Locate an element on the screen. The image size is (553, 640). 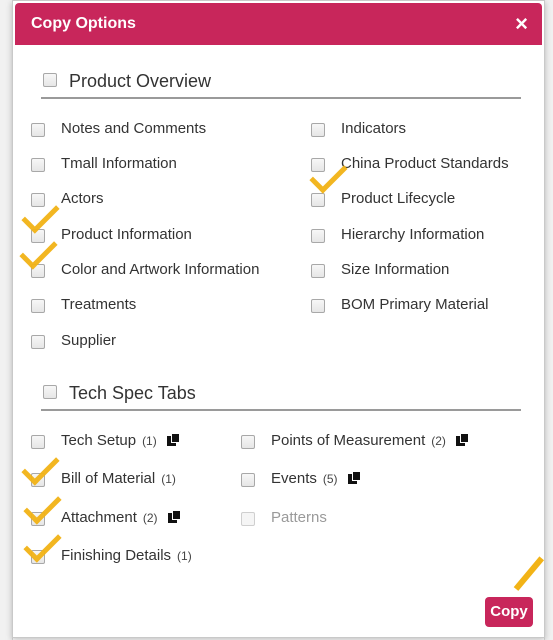
option-label: Size Information is located at coordinates (395, 269).